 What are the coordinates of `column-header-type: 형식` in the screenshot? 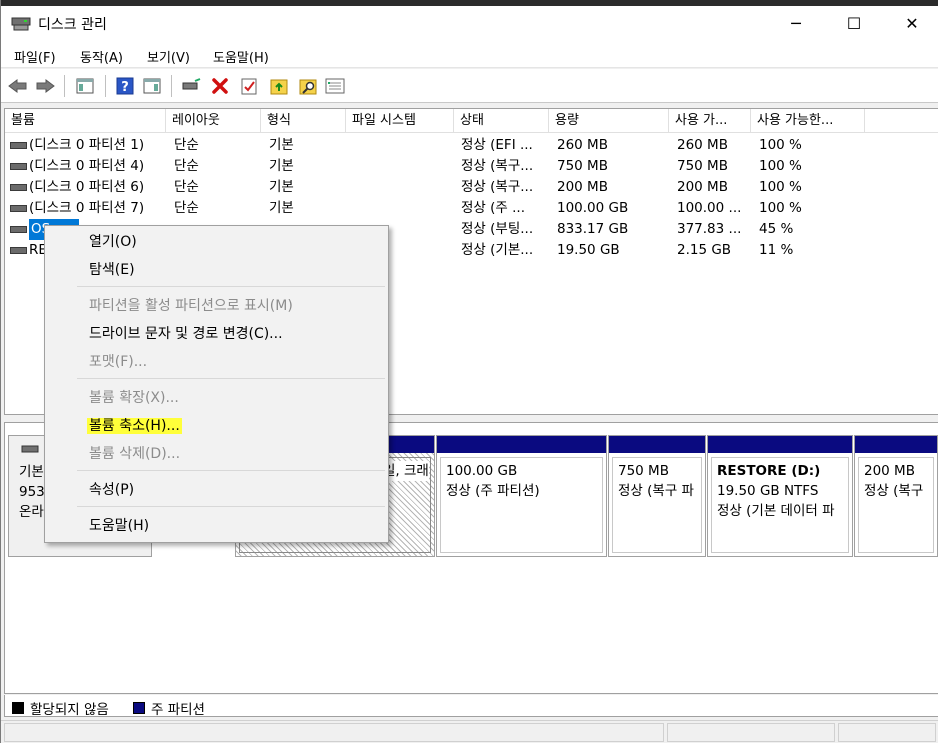 It's located at (303, 121).